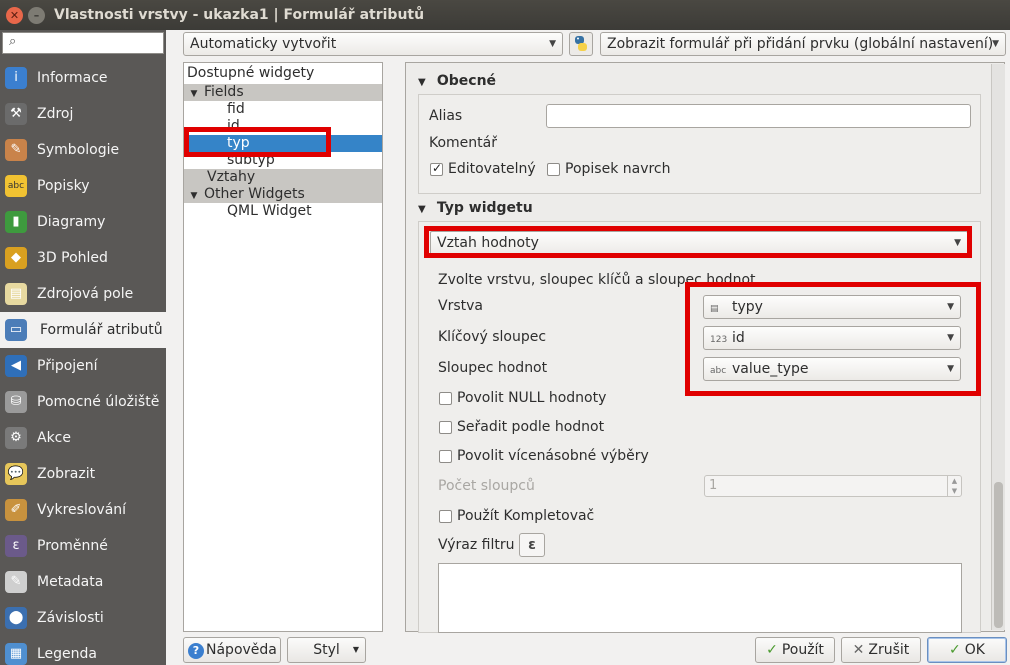 This screenshot has height=665, width=1010. Describe the element at coordinates (83, 114) in the screenshot. I see `sidebar-item-wrench: ⚒ Zdroj` at that location.